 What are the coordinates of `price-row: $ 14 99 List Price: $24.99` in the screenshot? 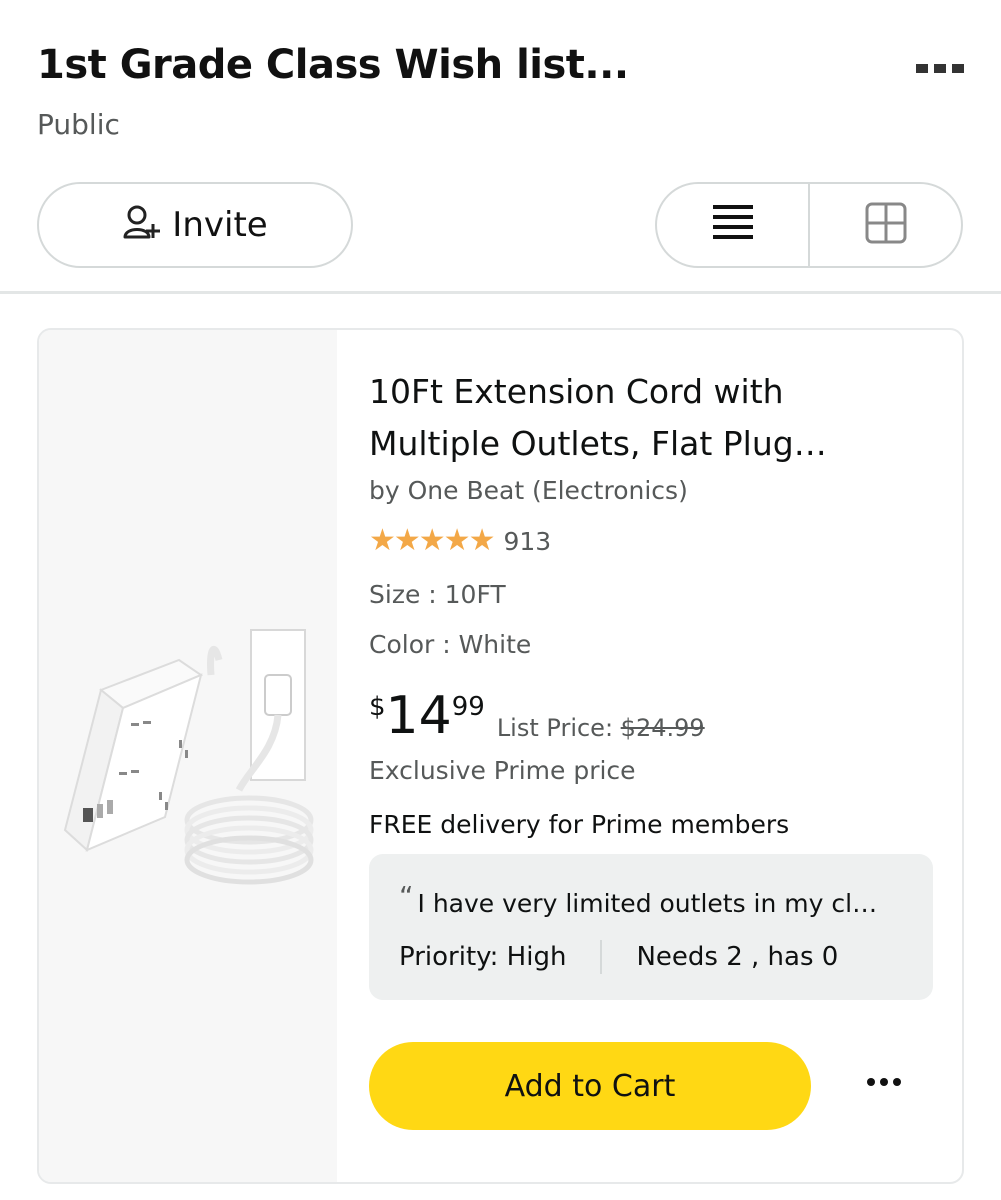 It's located at (537, 716).